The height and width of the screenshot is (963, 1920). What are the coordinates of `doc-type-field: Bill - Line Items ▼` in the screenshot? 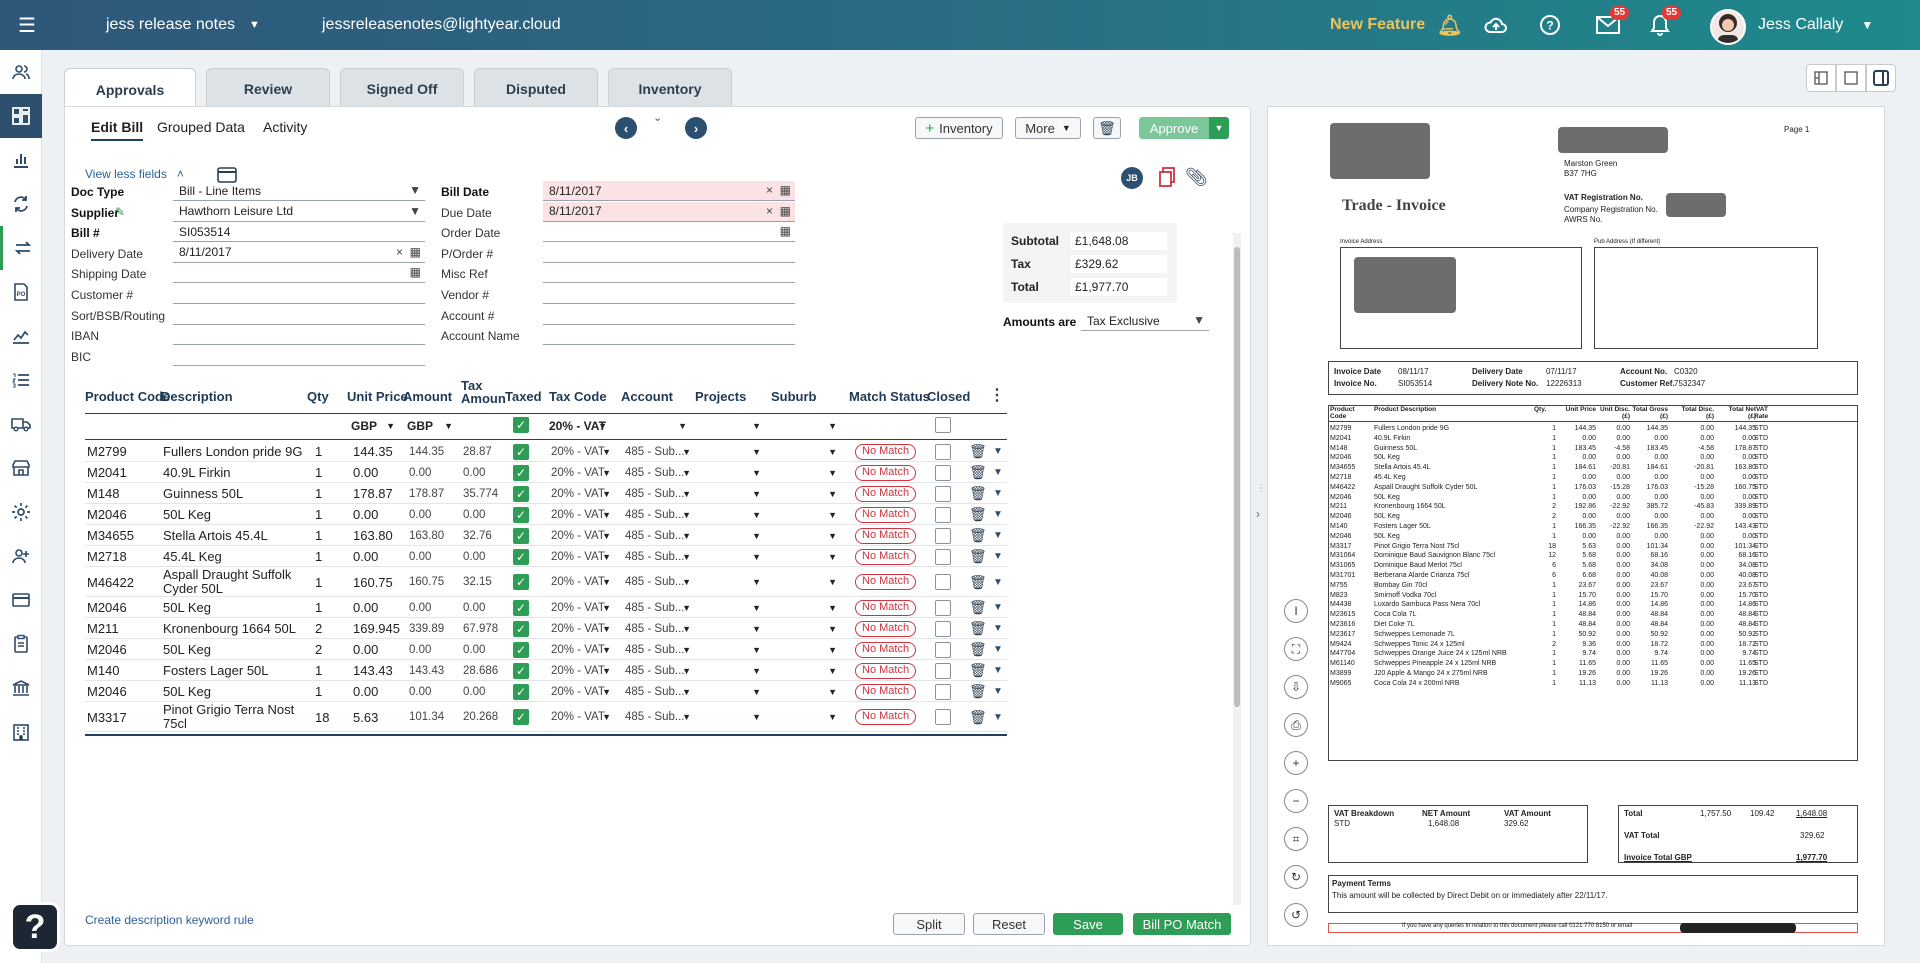 It's located at (299, 191).